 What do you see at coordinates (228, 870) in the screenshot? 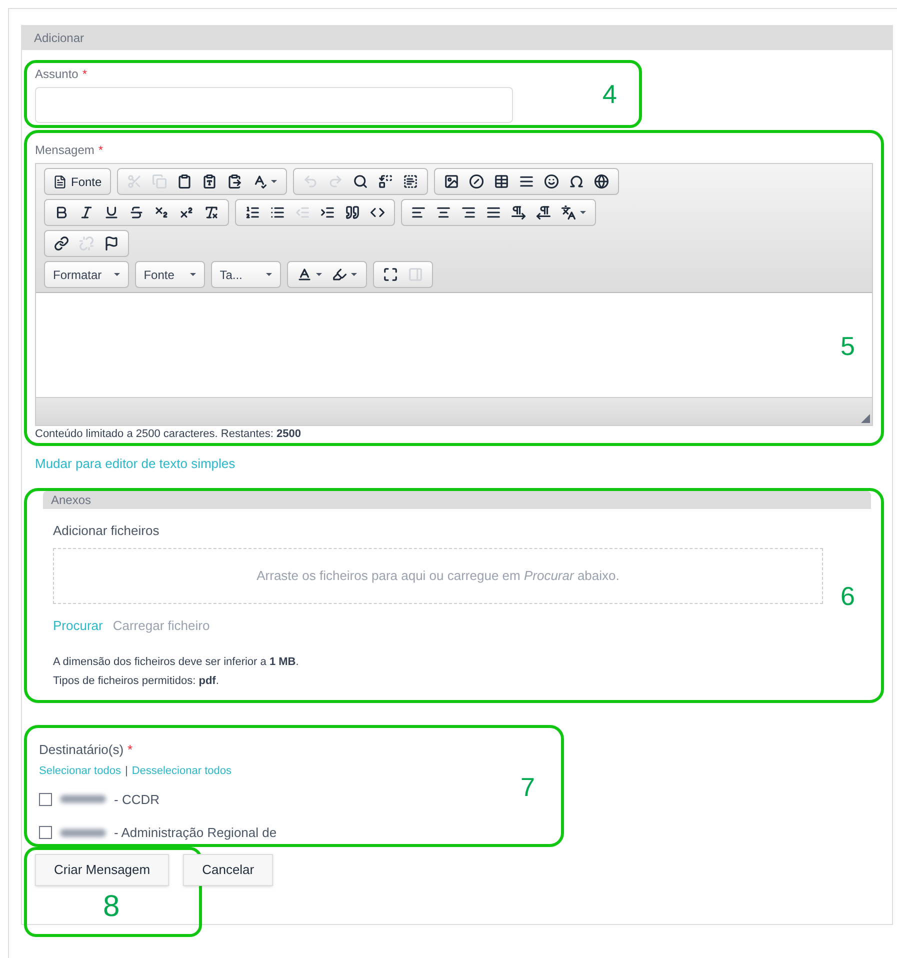
I see `form-button: Cancelar` at bounding box center [228, 870].